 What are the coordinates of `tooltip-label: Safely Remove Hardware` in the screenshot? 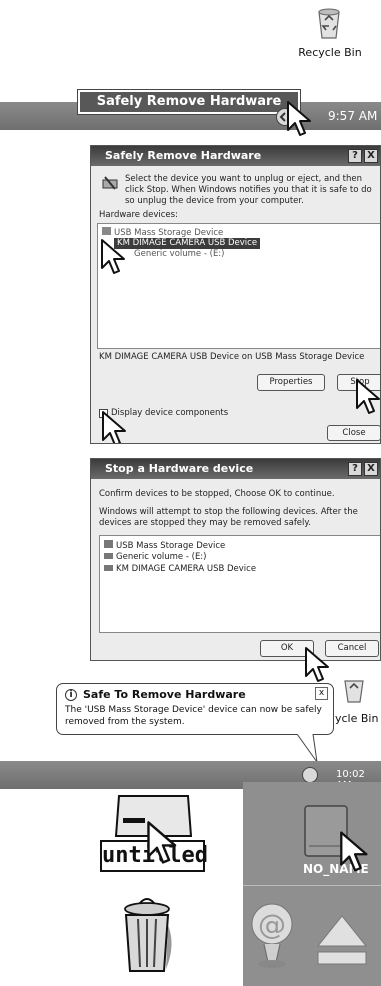 It's located at (189, 101).